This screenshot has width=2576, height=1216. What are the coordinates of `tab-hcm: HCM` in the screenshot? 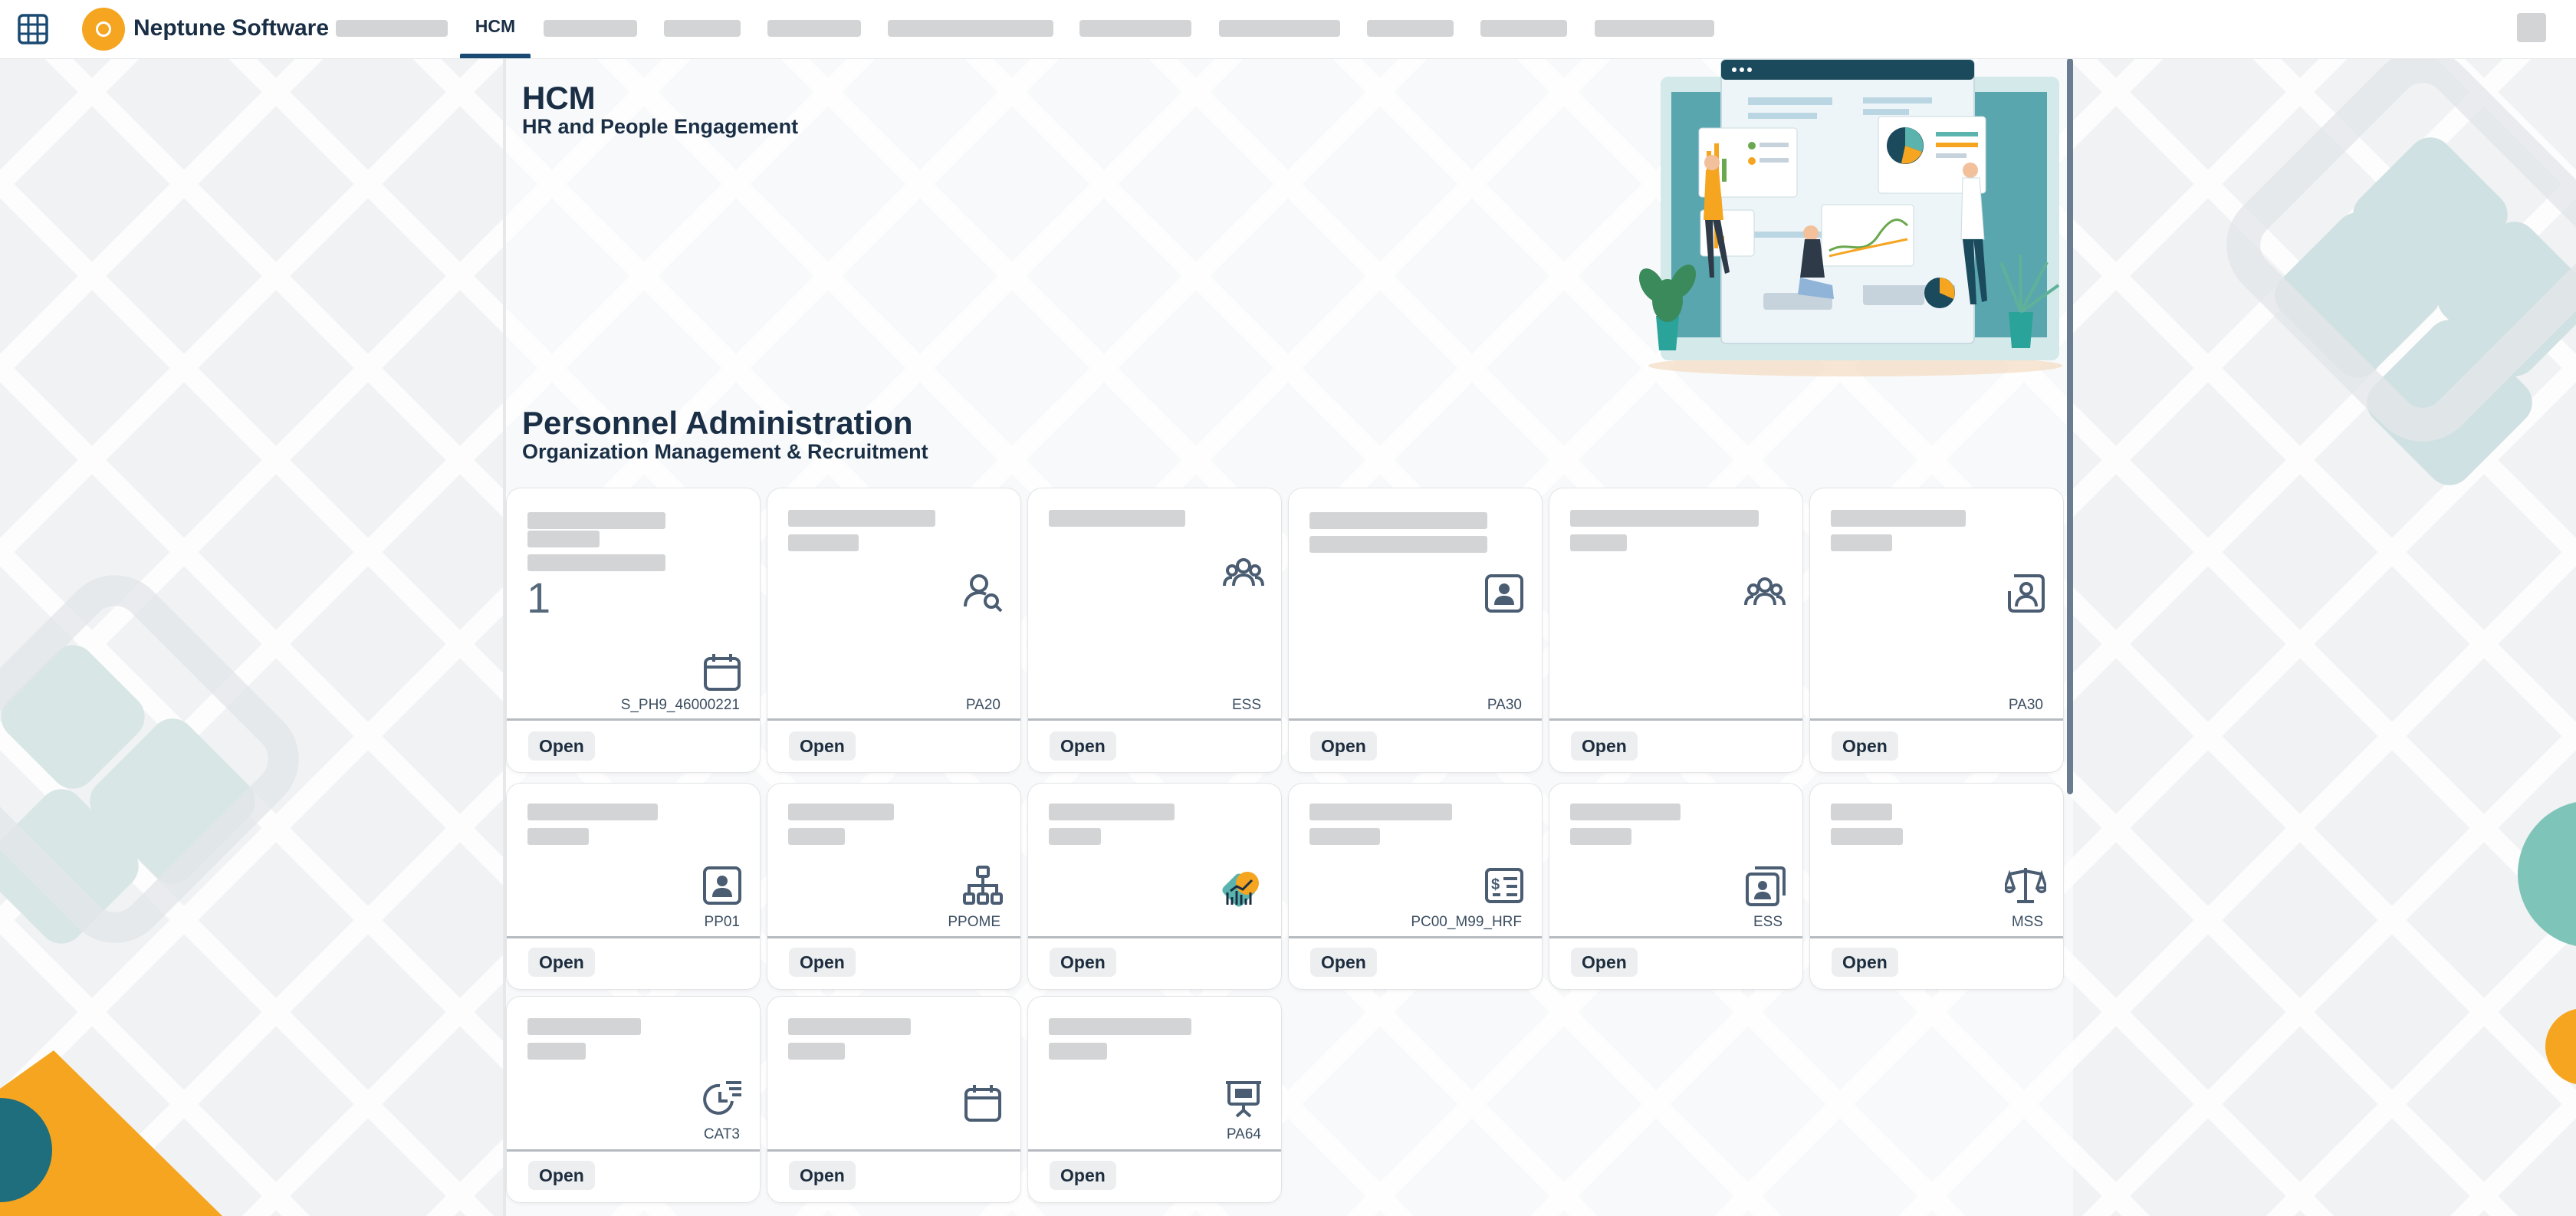 It's located at (496, 29).